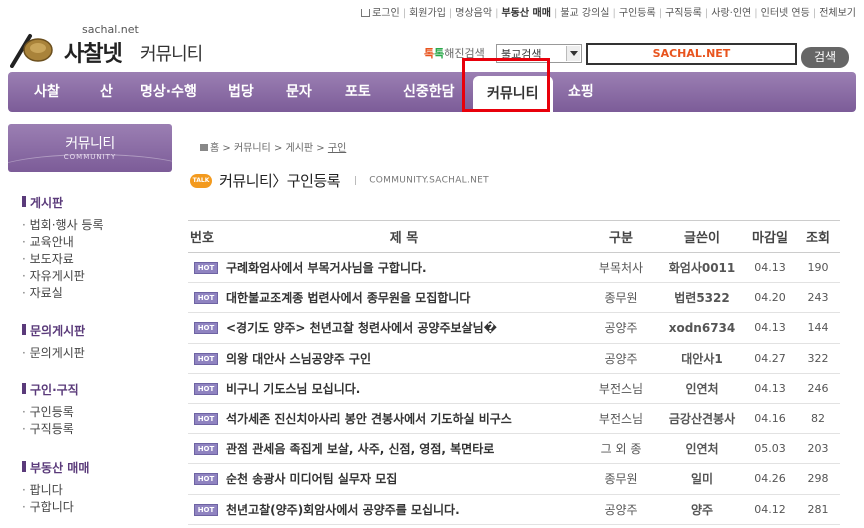 This screenshot has height=528, width=864. What do you see at coordinates (204, 147) in the screenshot?
I see `home-icon` at bounding box center [204, 147].